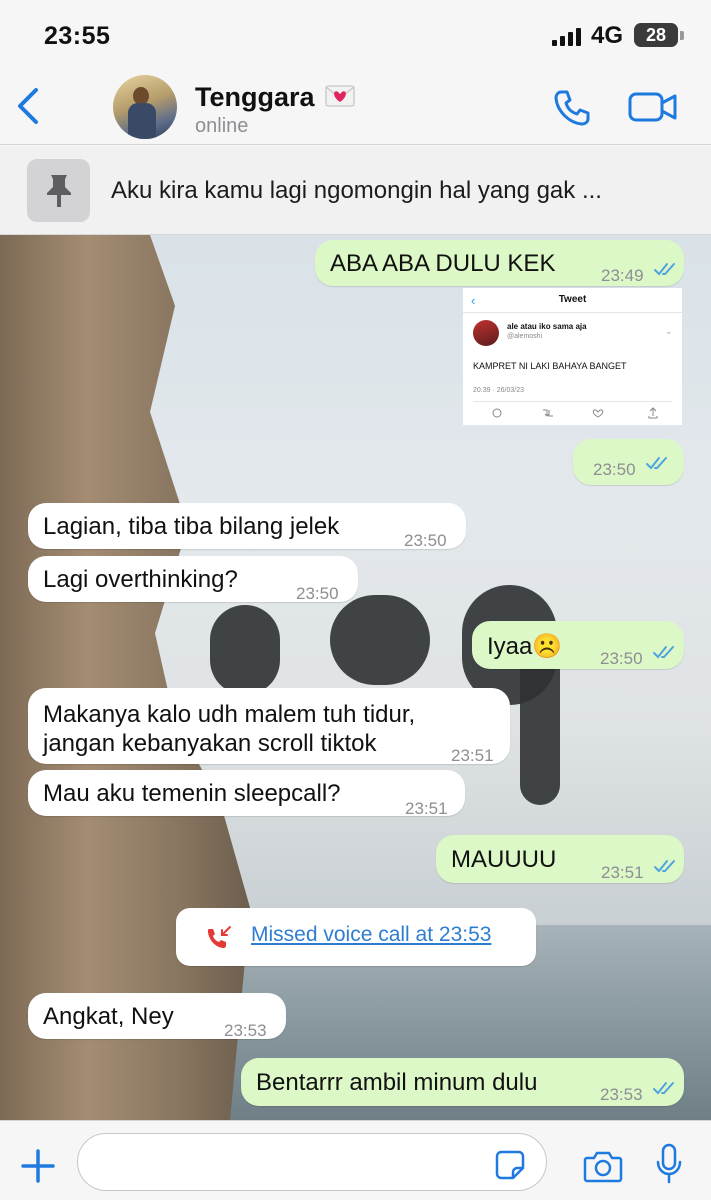 The height and width of the screenshot is (1200, 711). What do you see at coordinates (340, 96) in the screenshot?
I see `heart-letter-icon` at bounding box center [340, 96].